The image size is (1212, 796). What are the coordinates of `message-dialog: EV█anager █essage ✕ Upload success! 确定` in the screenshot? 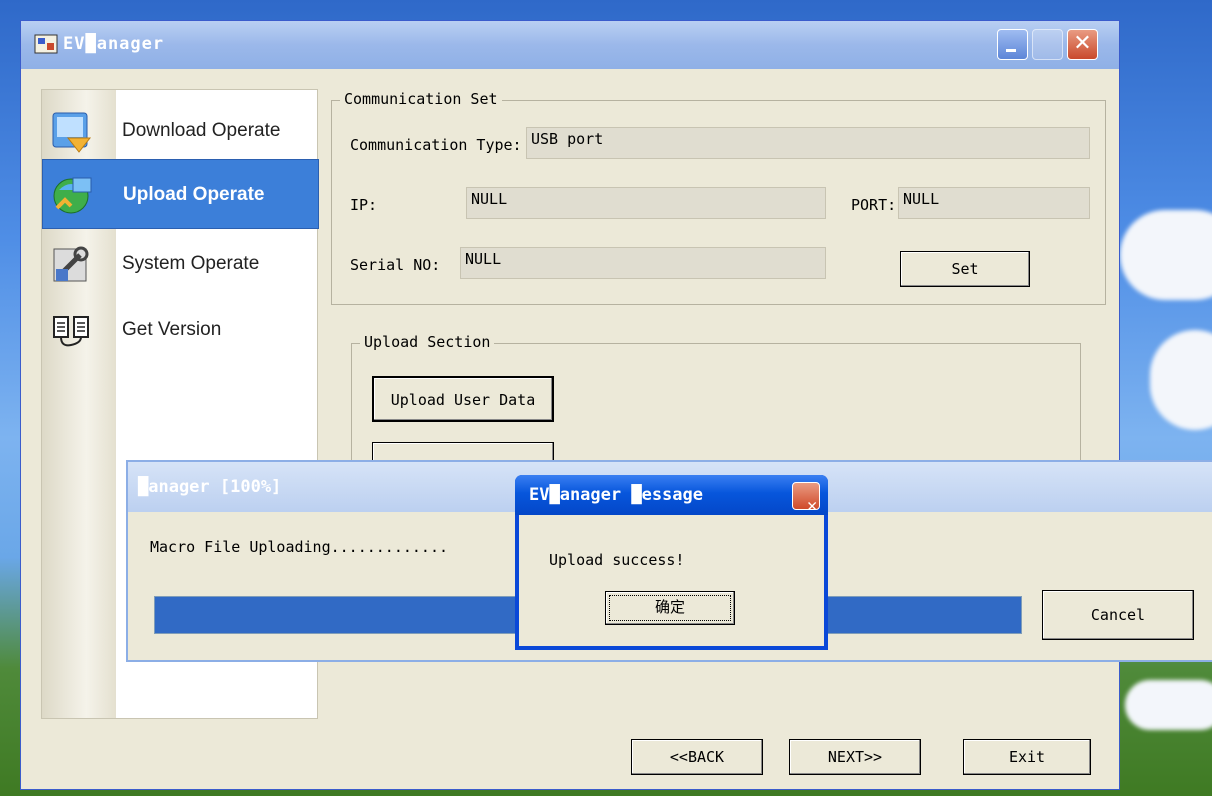 It's located at (671, 562).